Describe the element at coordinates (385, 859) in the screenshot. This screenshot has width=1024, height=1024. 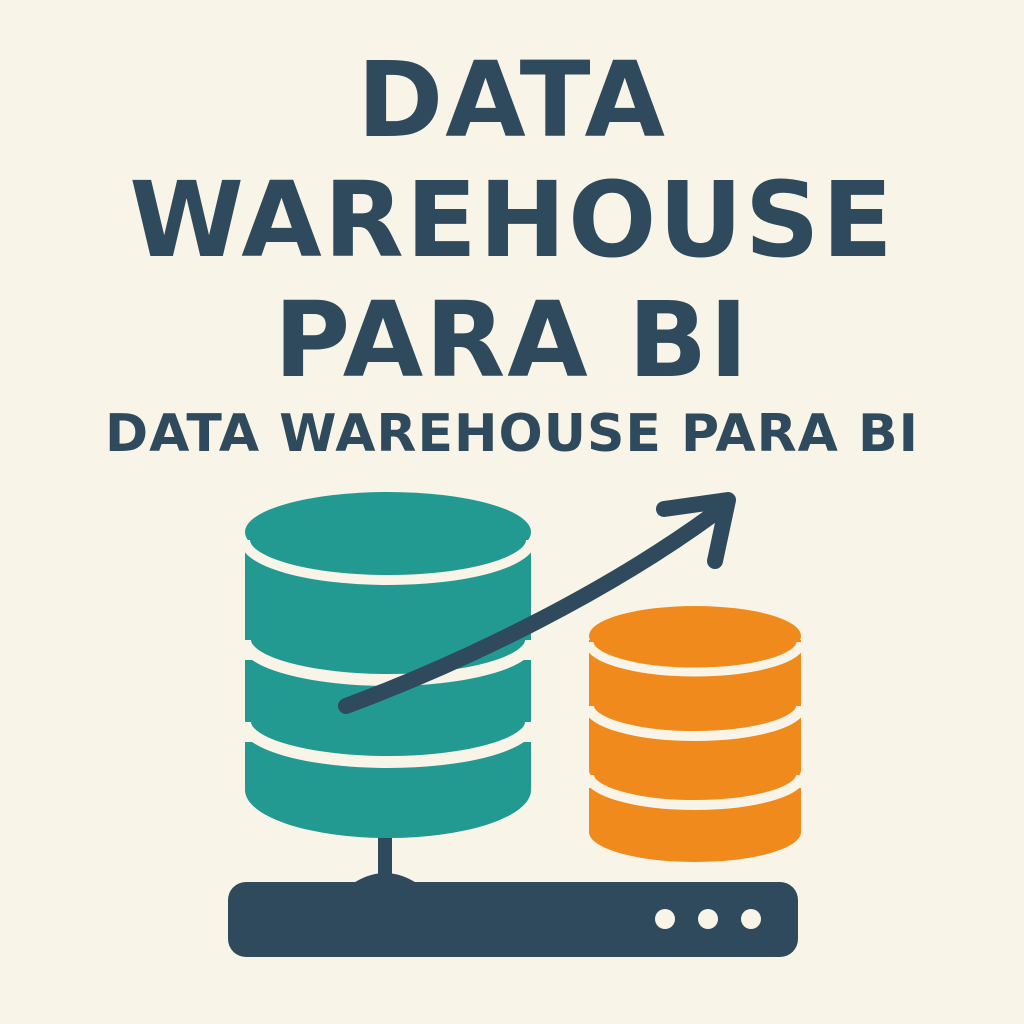
I see `connector-stem` at that location.